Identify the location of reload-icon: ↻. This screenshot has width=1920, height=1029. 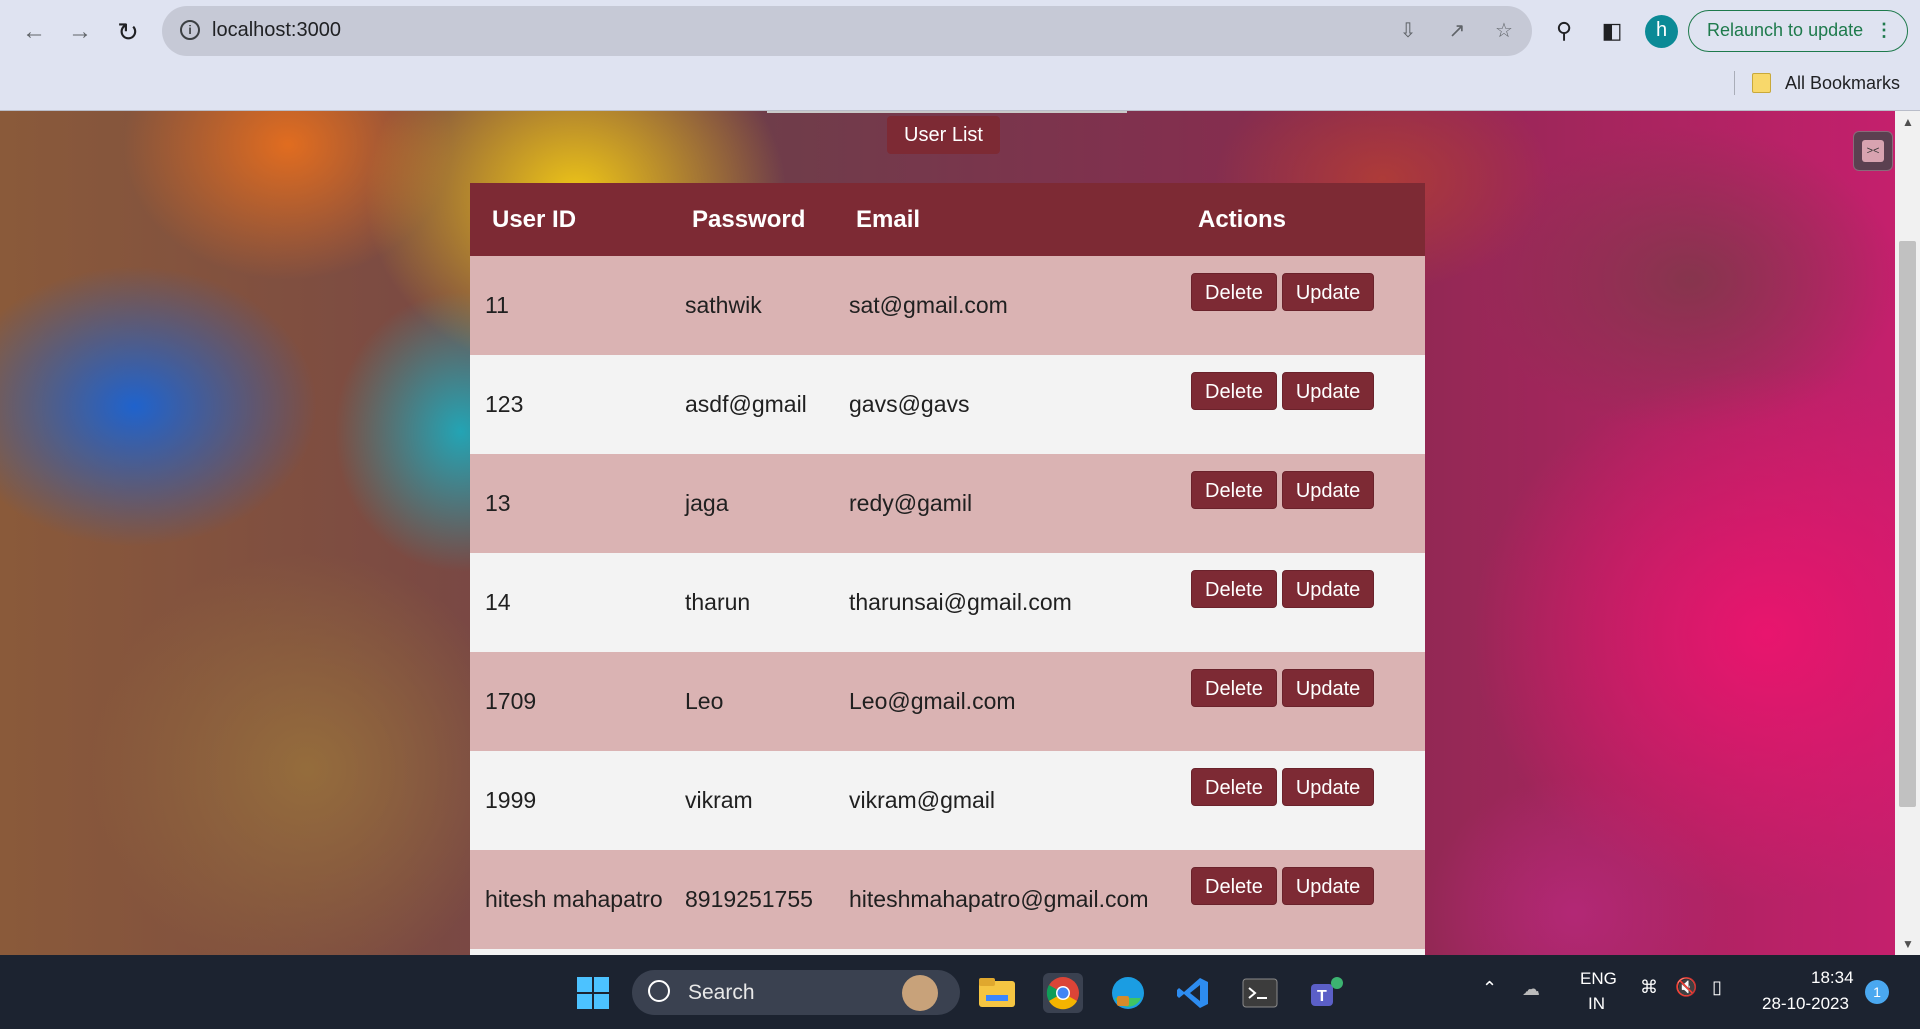
(128, 32).